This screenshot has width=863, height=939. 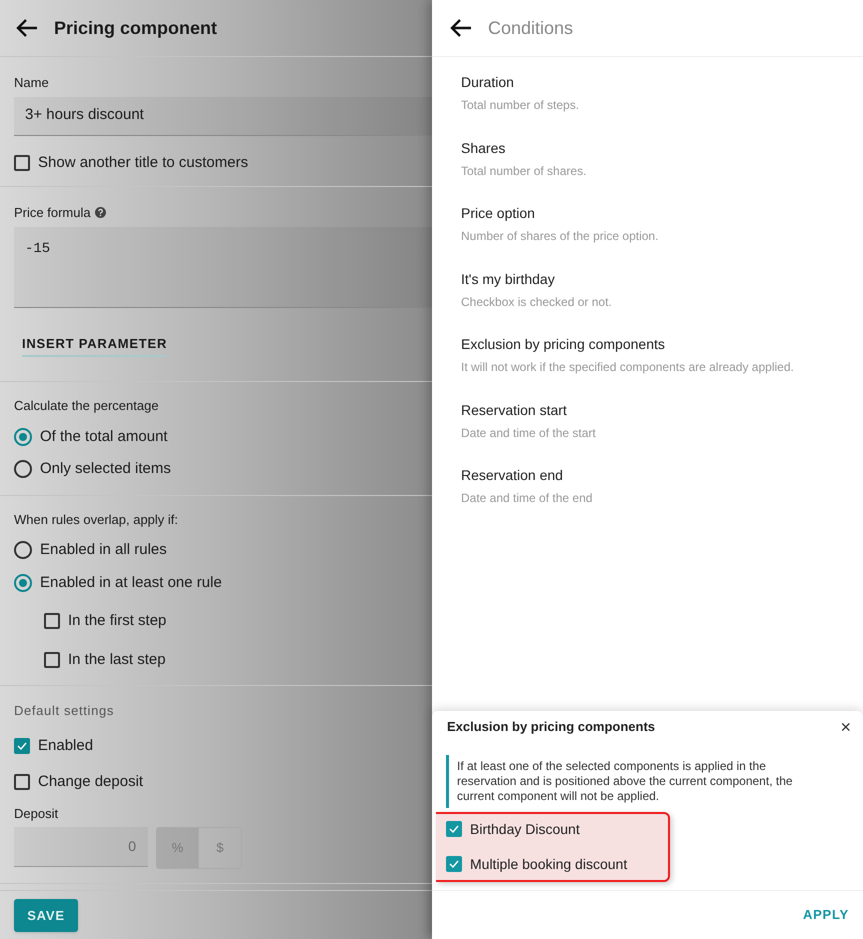 I want to click on name-field: 3+ hours discount, so click(x=223, y=116).